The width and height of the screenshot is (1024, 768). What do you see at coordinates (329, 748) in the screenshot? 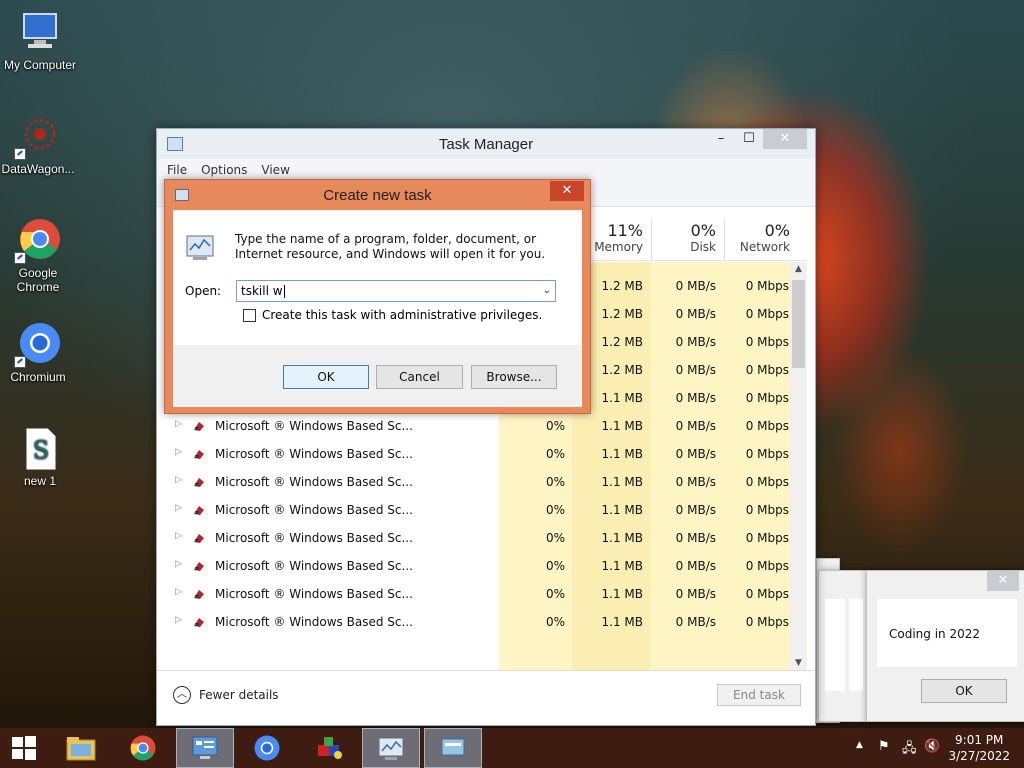
I see `taskbar-app-blocks` at bounding box center [329, 748].